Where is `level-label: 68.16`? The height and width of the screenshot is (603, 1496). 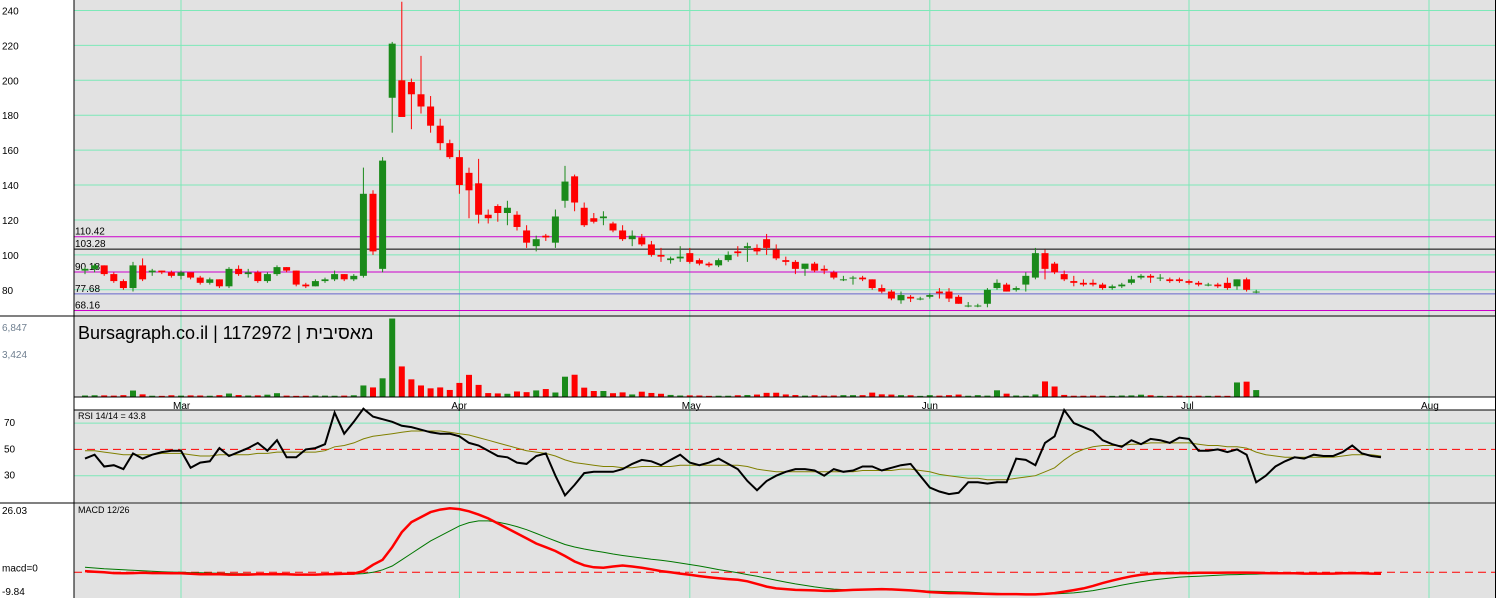 level-label: 68.16 is located at coordinates (87, 305).